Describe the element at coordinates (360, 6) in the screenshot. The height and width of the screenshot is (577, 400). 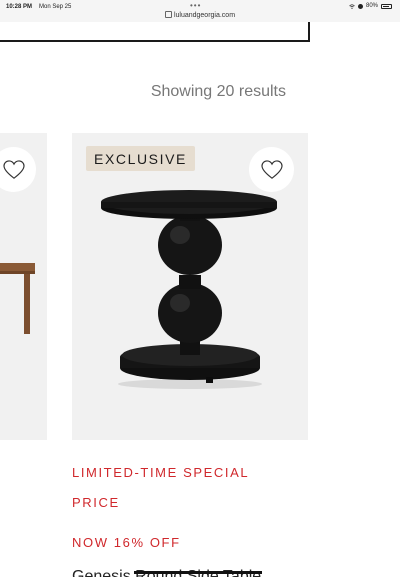
I see `moon-icon` at that location.